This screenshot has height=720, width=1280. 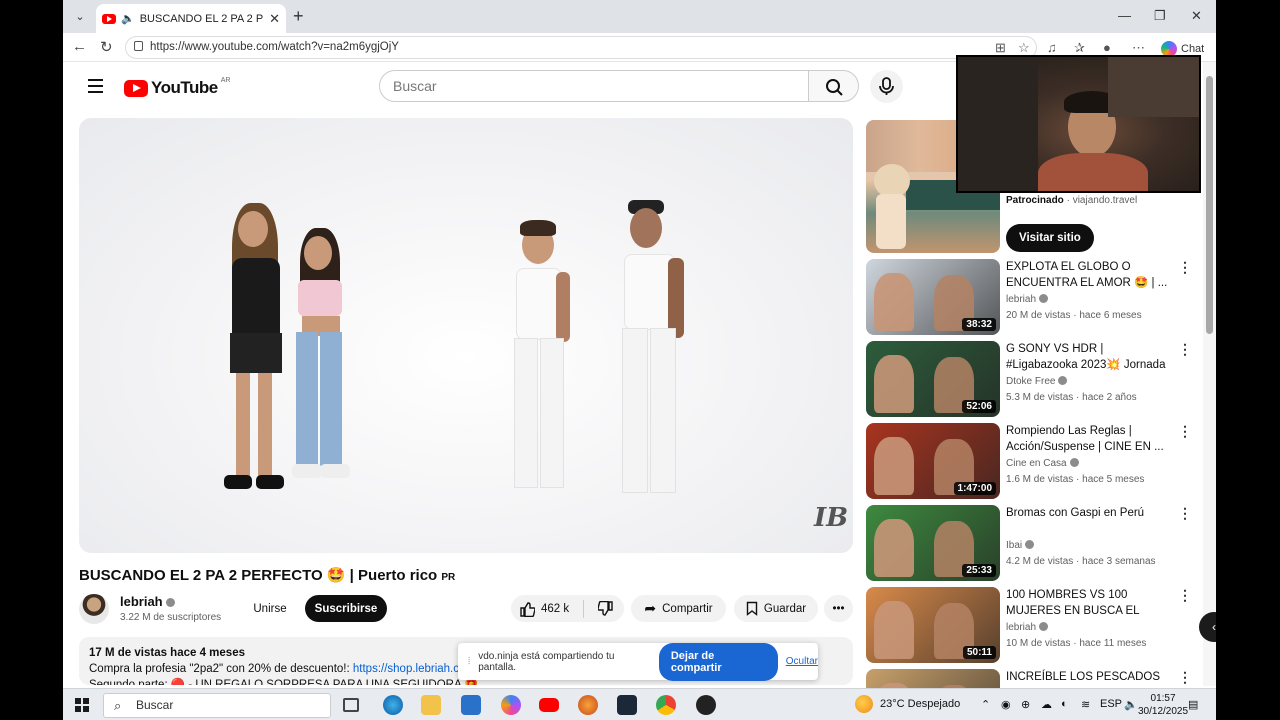 What do you see at coordinates (606, 608) in the screenshot?
I see `thumbs-down-icon` at bounding box center [606, 608].